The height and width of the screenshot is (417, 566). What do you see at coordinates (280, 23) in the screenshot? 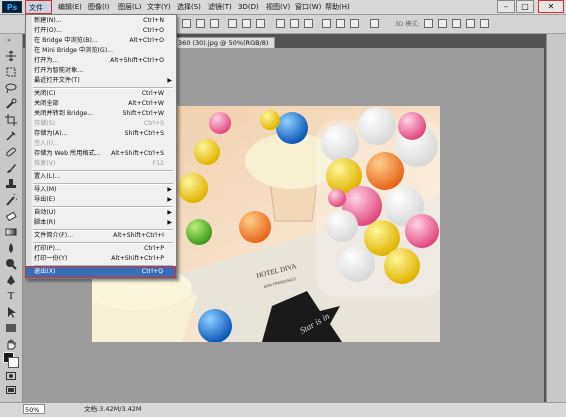
I see `distribute-top-icon` at bounding box center [280, 23].